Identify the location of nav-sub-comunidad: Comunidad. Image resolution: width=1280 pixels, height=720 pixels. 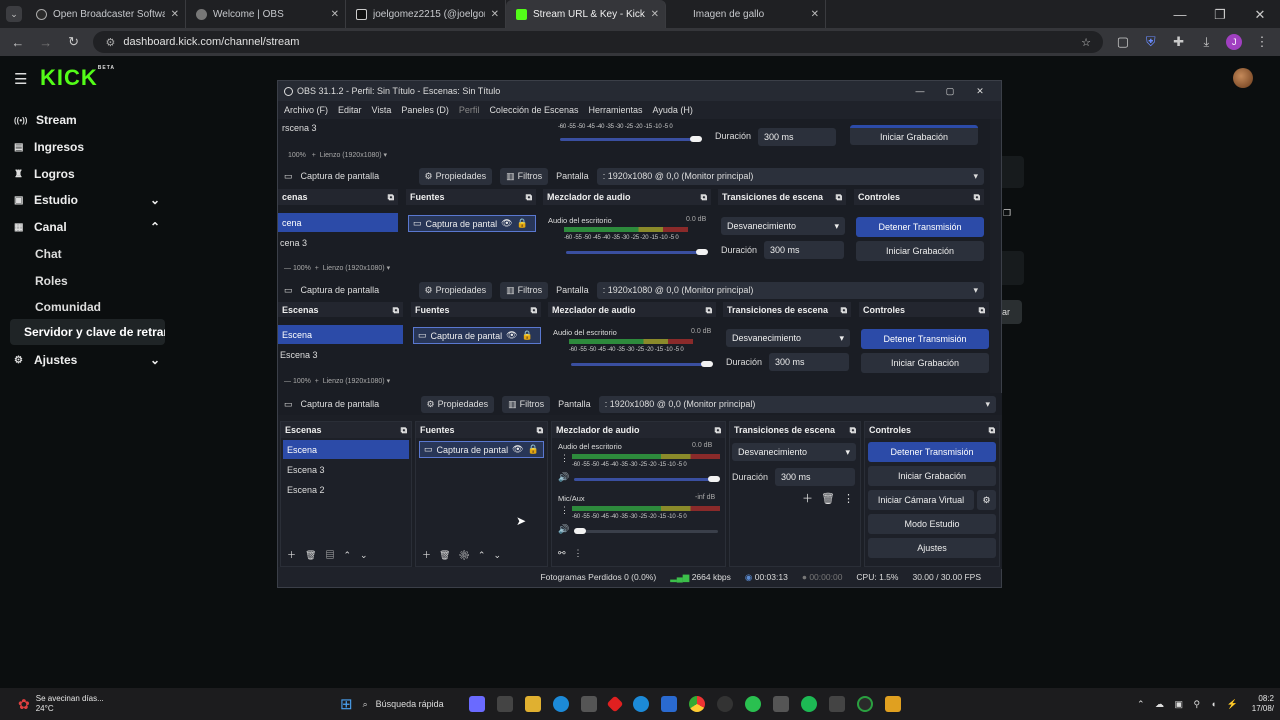
(68, 307).